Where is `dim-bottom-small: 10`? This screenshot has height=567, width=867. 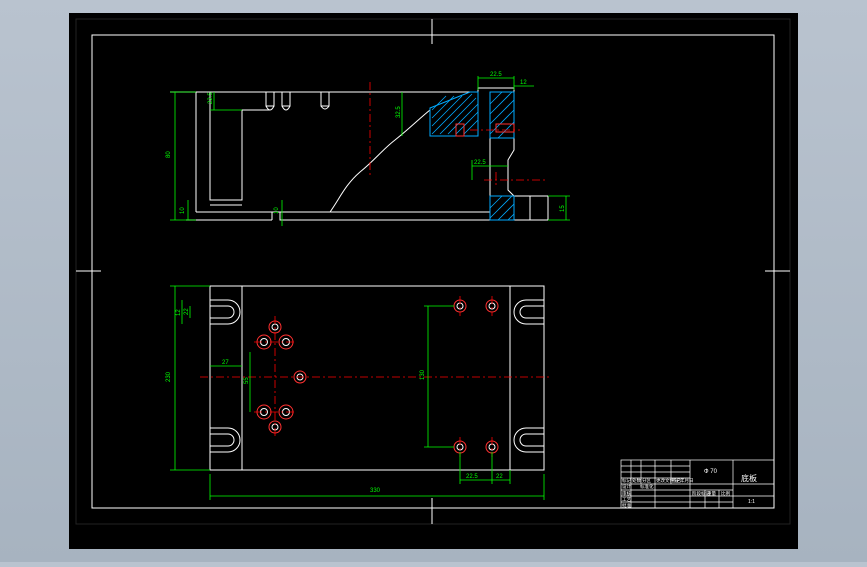 dim-bottom-small: 10 is located at coordinates (277, 210).